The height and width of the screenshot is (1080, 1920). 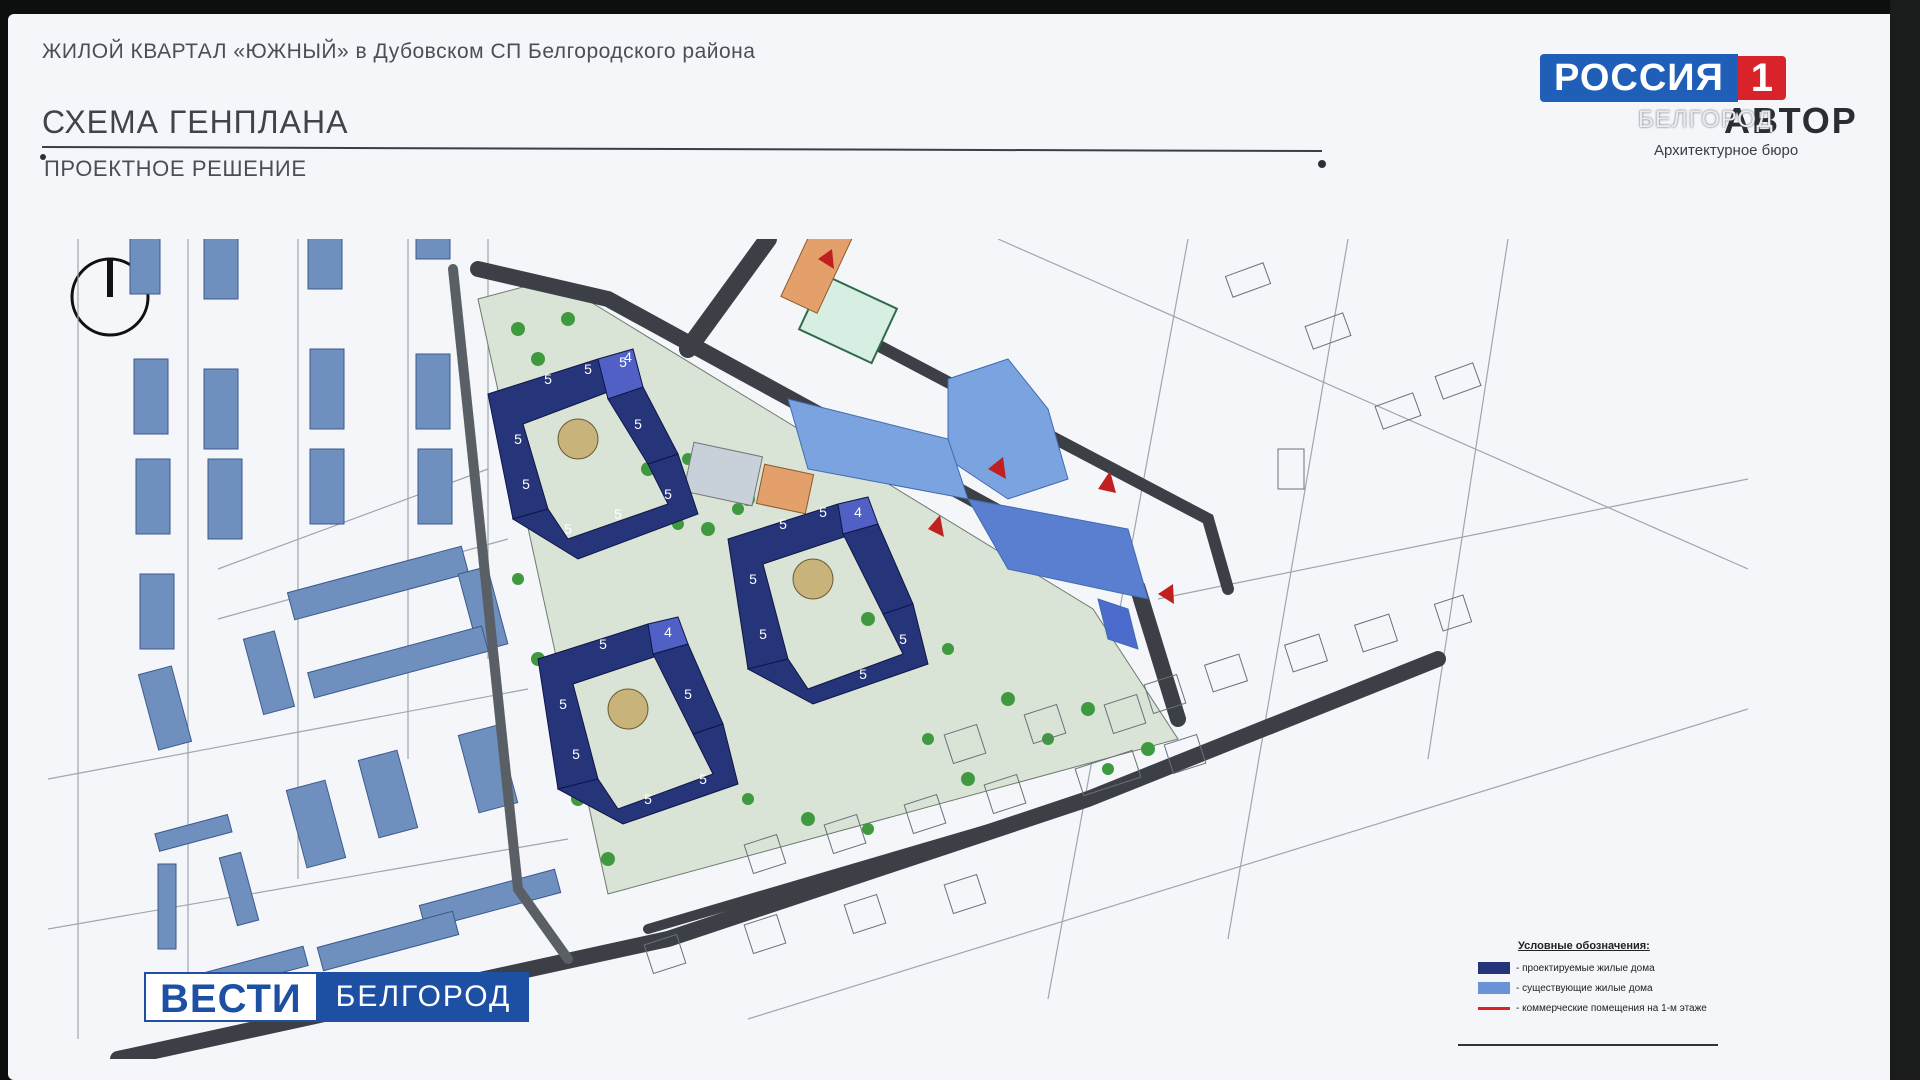 What do you see at coordinates (175, 168) in the screenshot?
I see `slide-subtitle: ПРОЕКТНОЕ РЕШЕНИЕ` at bounding box center [175, 168].